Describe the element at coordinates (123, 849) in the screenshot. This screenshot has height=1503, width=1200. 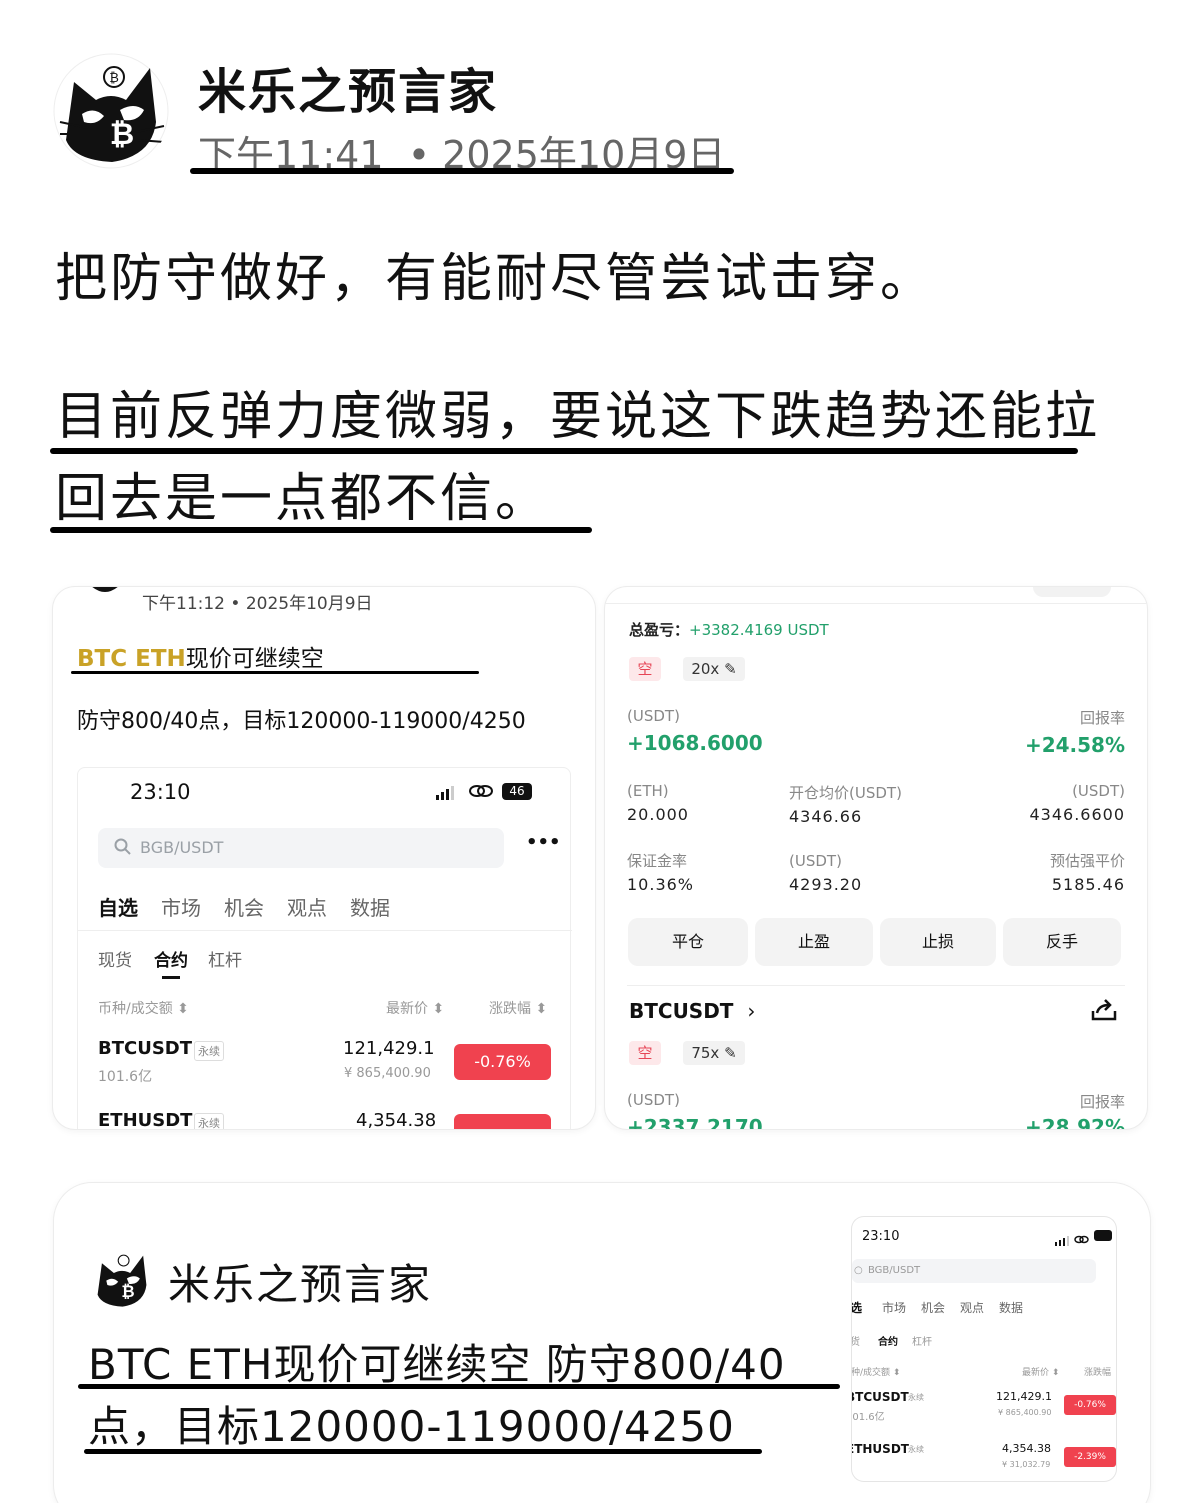
I see `search-icon` at that location.